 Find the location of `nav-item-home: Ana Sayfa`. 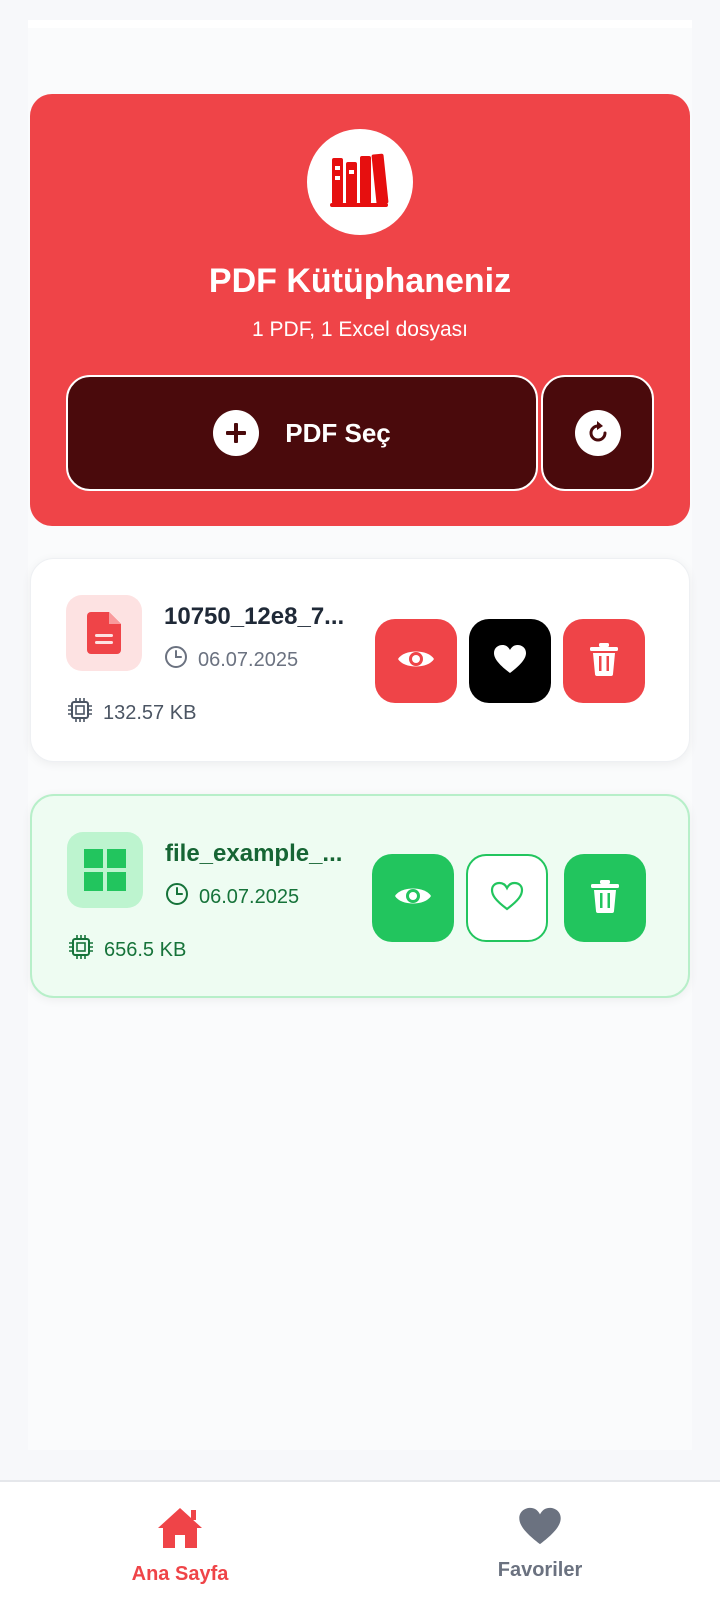

nav-item-home: Ana Sayfa is located at coordinates (180, 1546).